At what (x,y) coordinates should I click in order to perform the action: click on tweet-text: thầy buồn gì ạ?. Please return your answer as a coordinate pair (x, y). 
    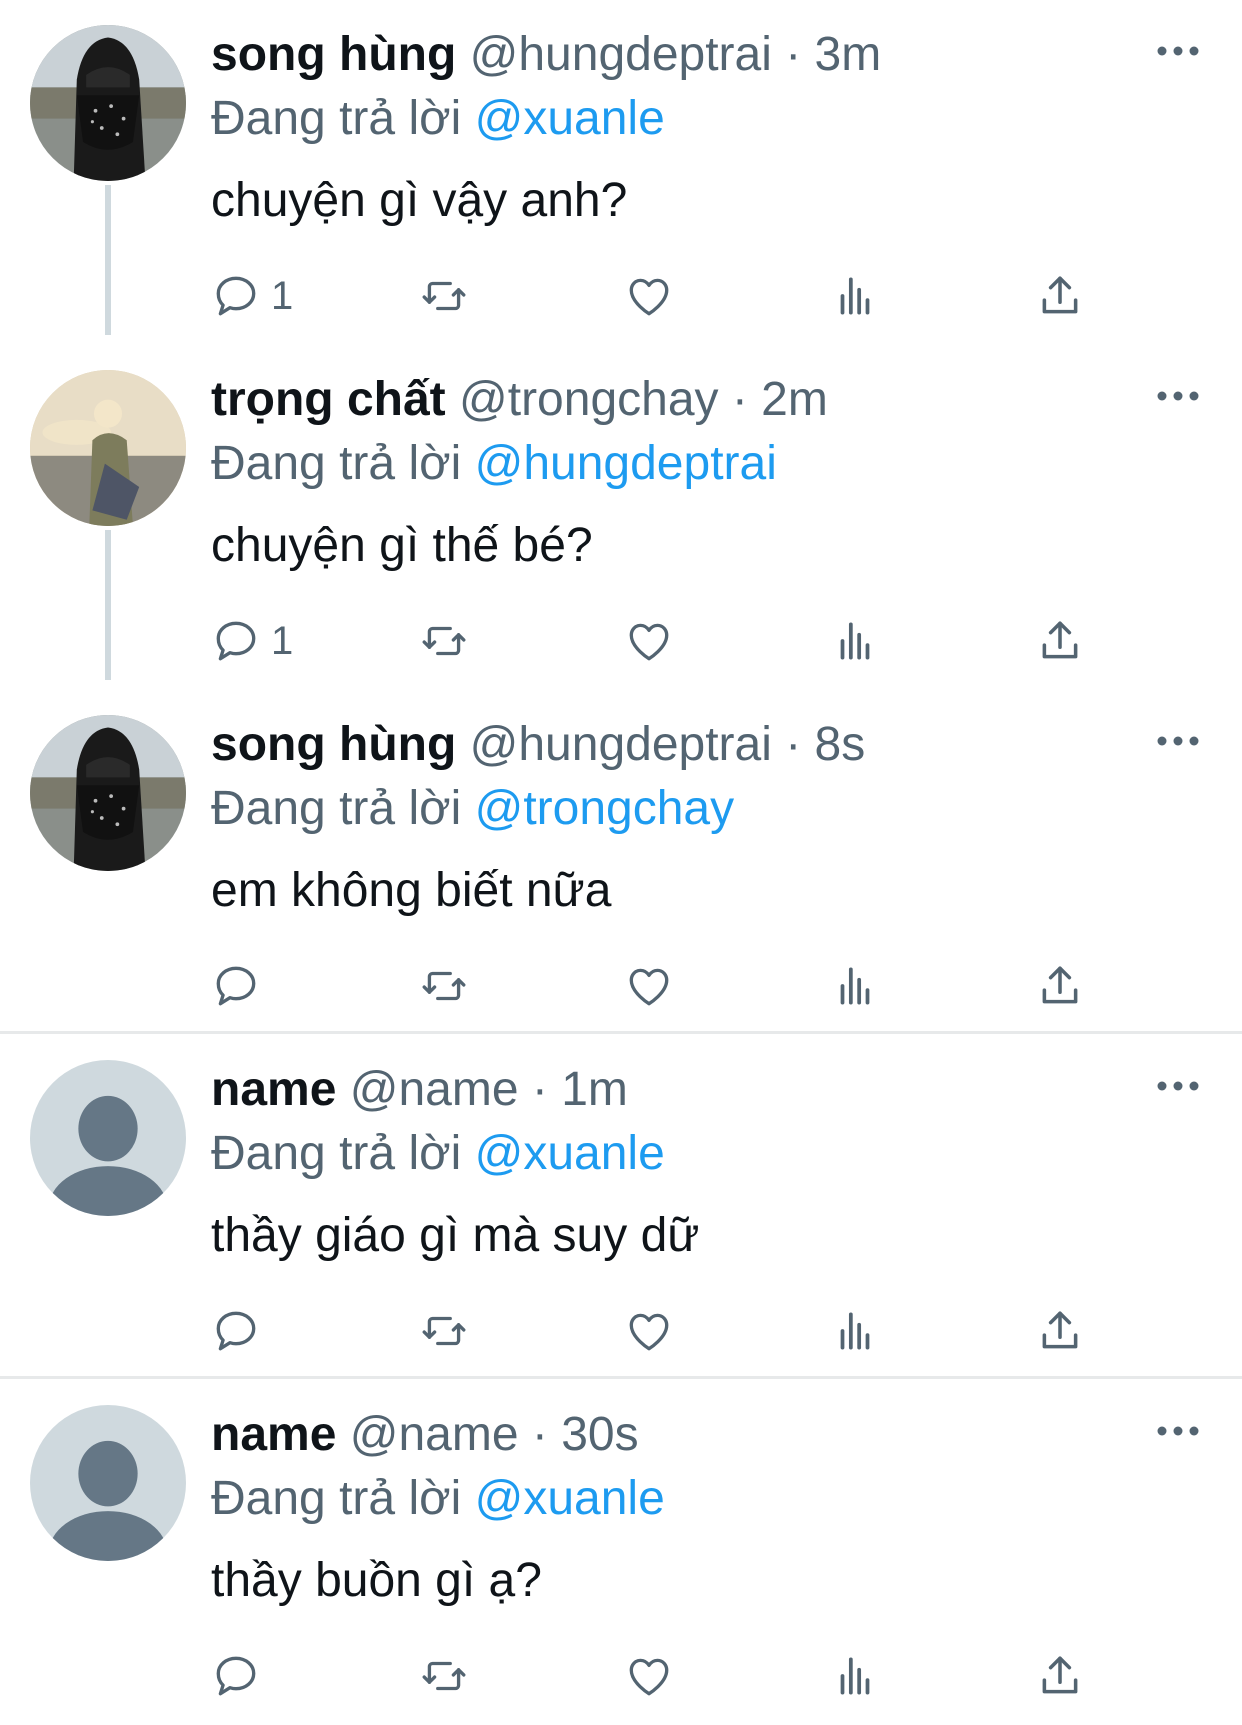
    Looking at the image, I should click on (376, 1580).